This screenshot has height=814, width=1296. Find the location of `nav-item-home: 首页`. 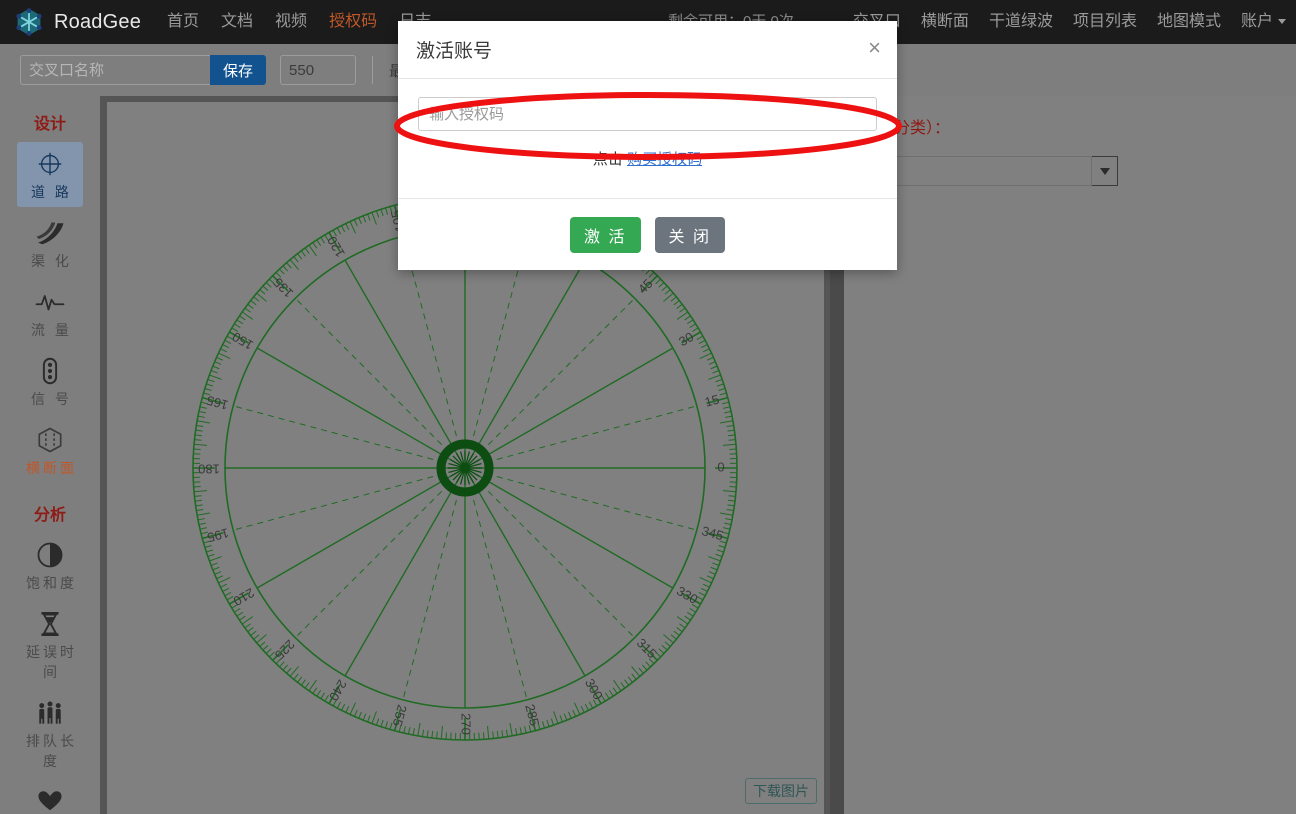

nav-item-home: 首页 is located at coordinates (183, 22).